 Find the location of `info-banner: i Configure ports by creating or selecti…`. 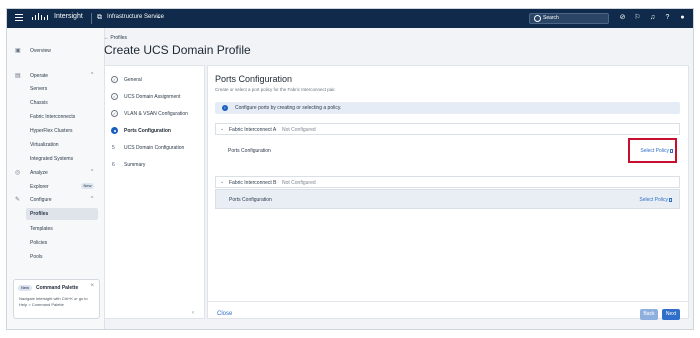

info-banner: i Configure ports by creating or selecti… is located at coordinates (447, 108).